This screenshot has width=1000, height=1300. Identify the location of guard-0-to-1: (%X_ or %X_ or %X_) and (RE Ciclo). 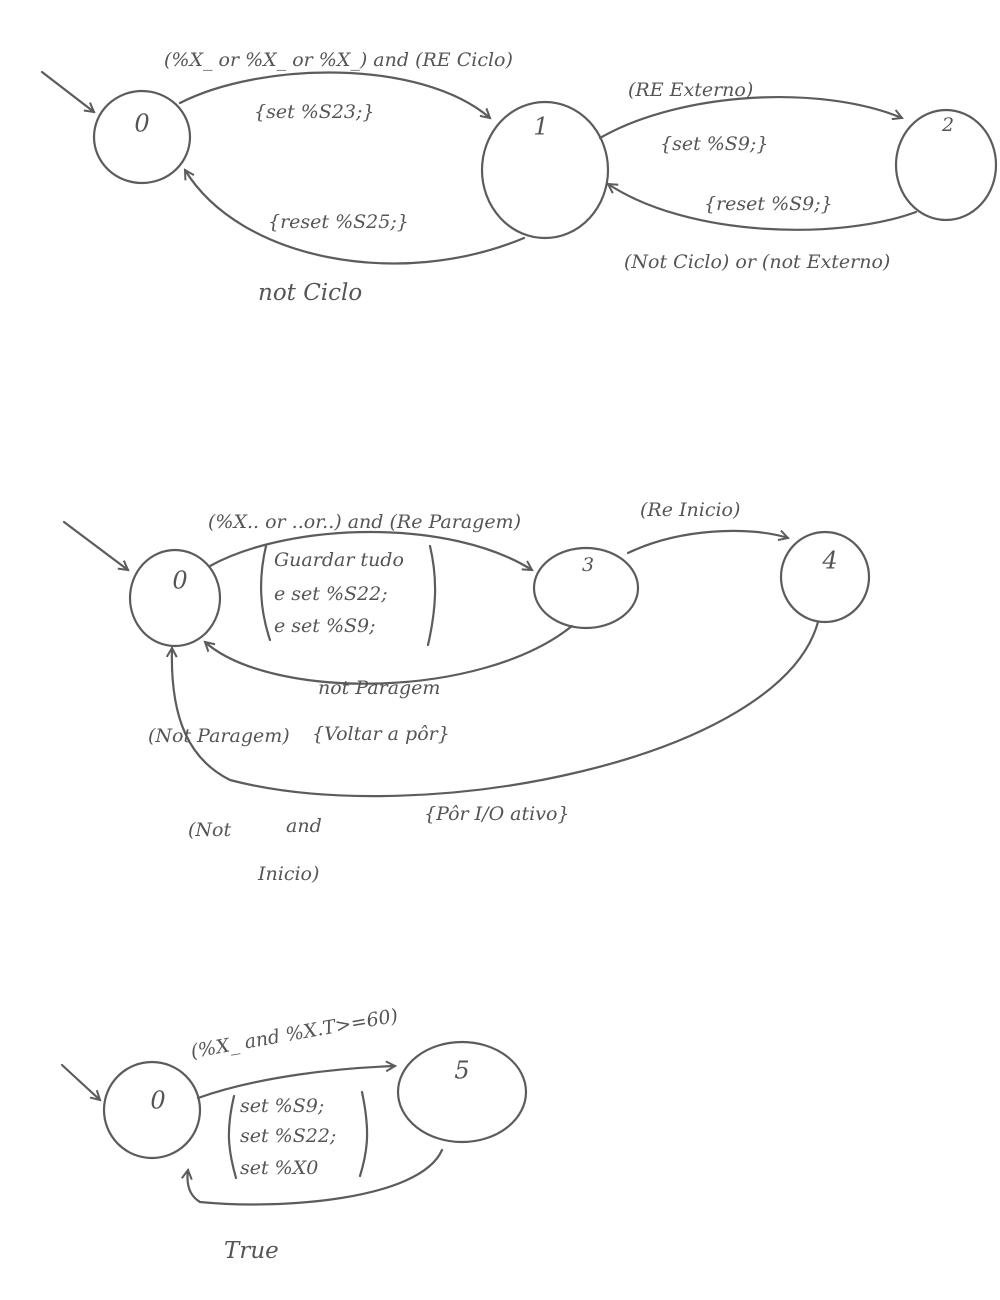
(338, 60).